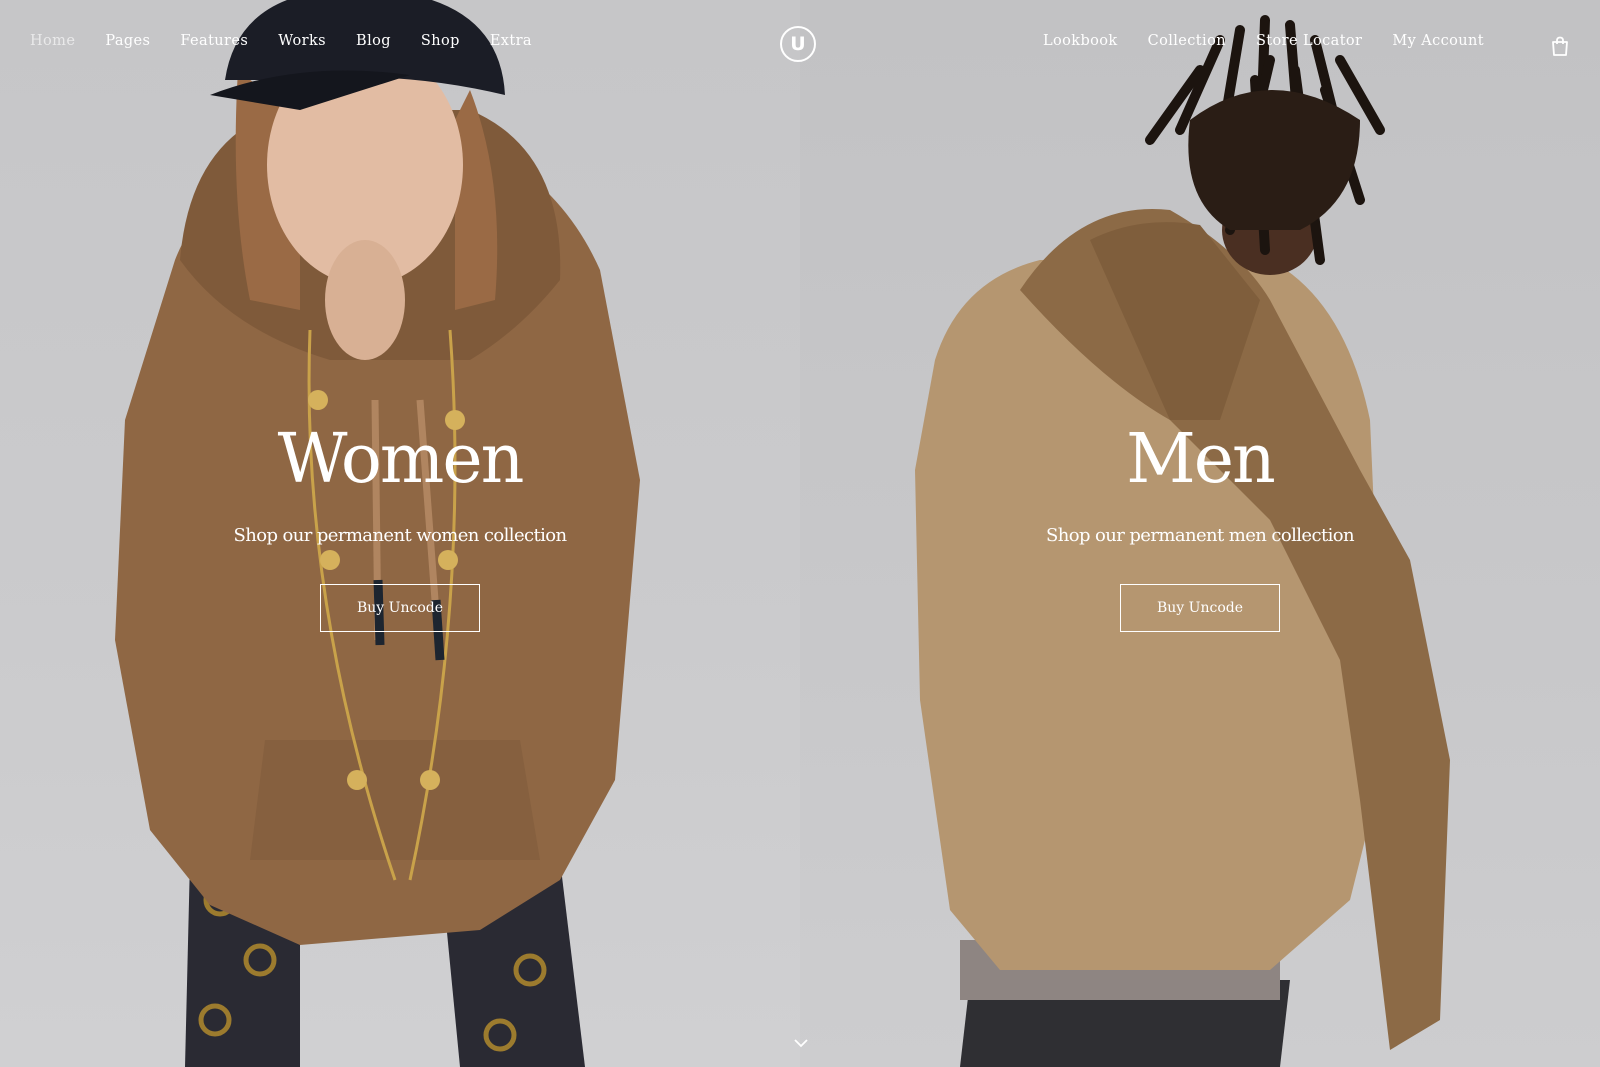  Describe the element at coordinates (1560, 46) in the screenshot. I see `shopping-bag-icon` at that location.